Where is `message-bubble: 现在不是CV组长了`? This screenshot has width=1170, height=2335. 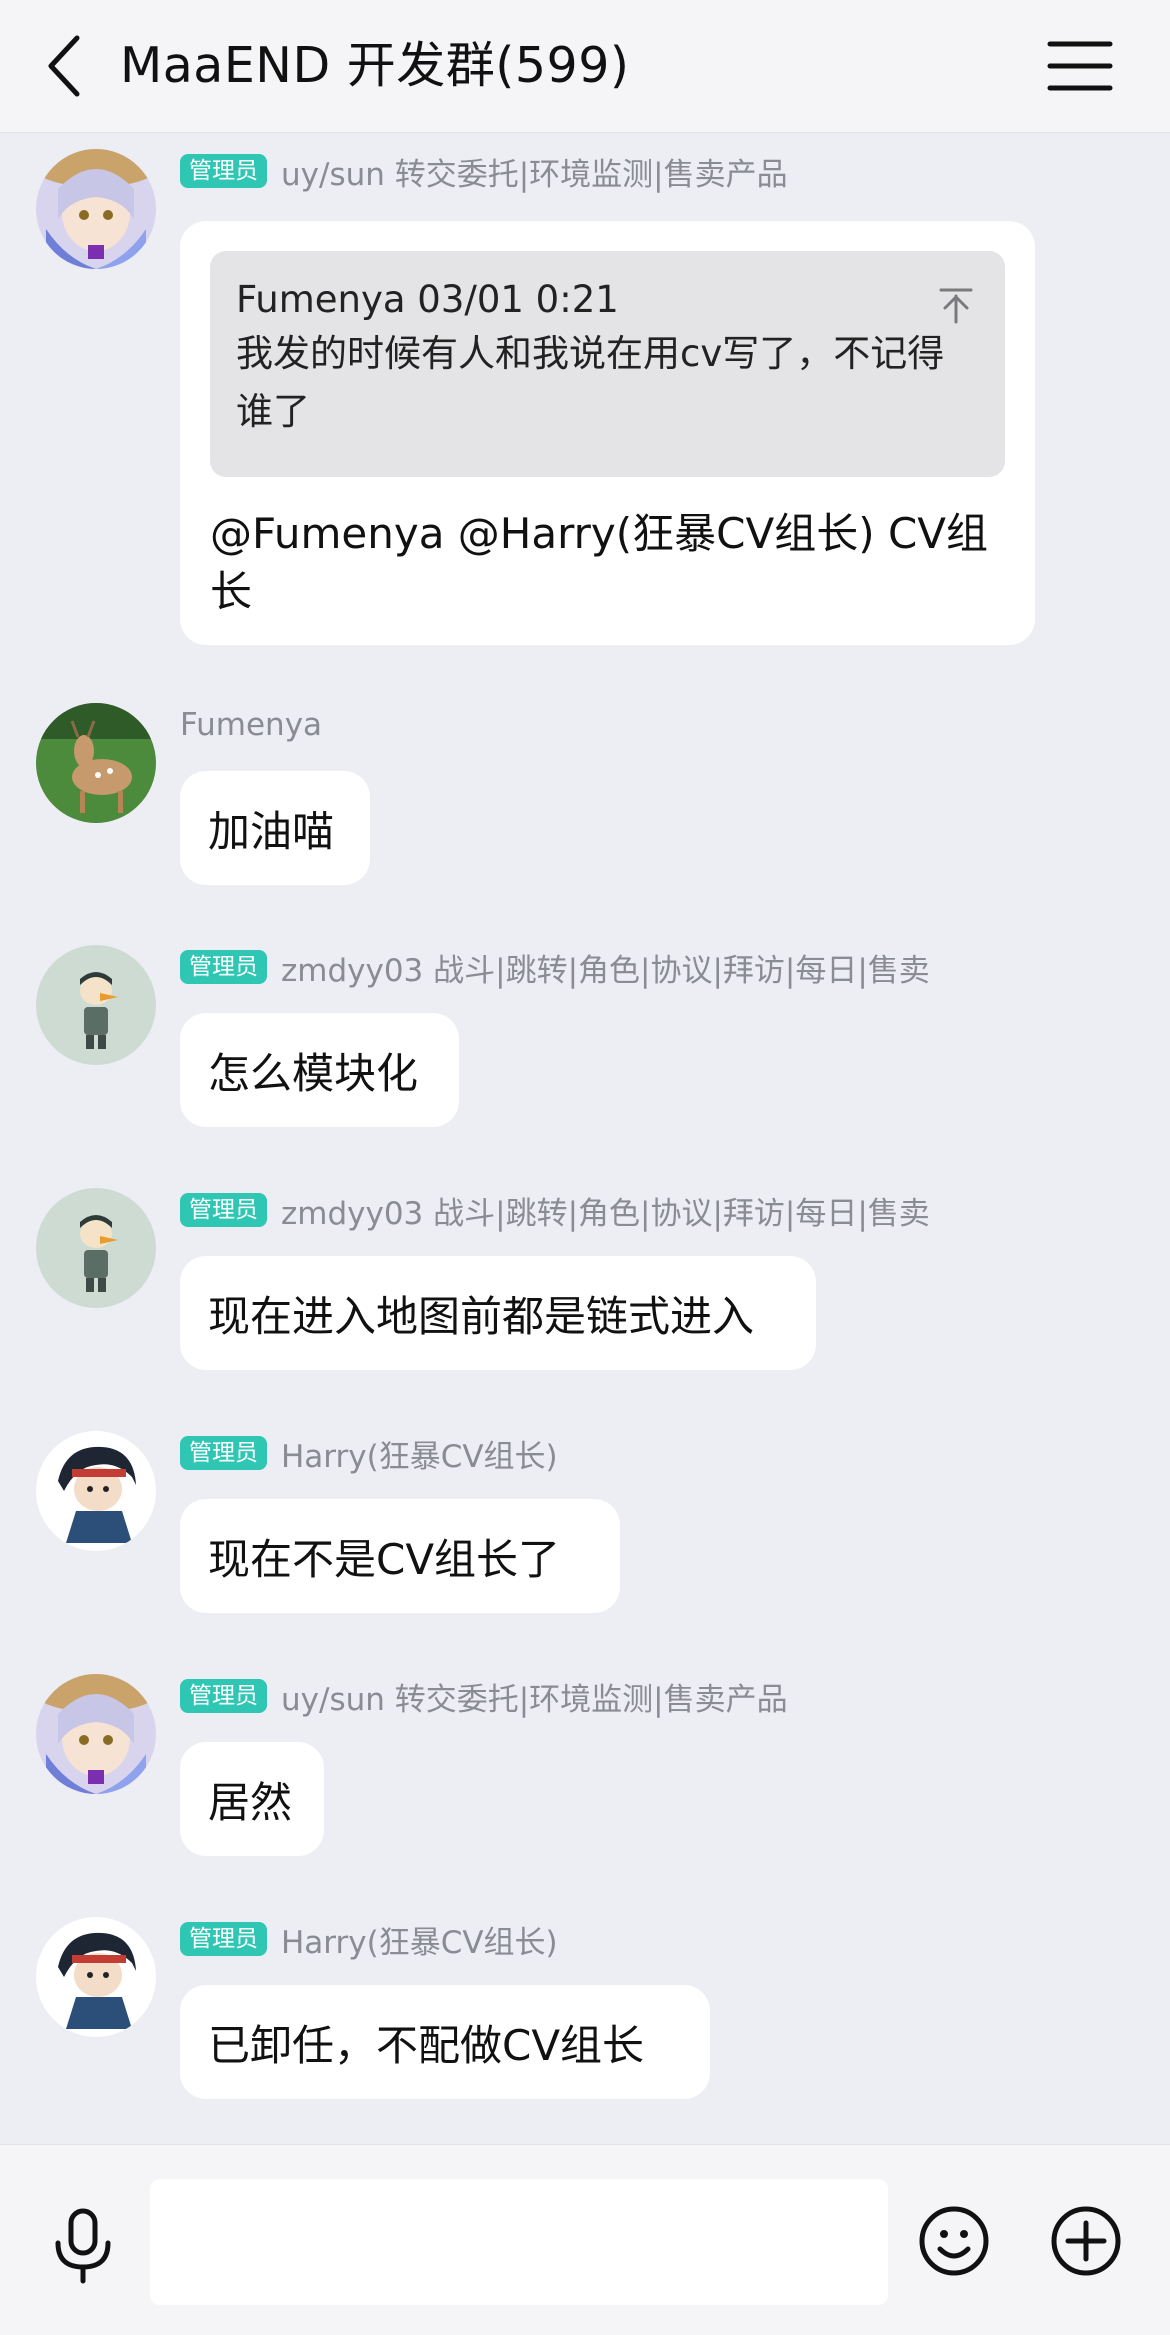 message-bubble: 现在不是CV组长了 is located at coordinates (400, 1556).